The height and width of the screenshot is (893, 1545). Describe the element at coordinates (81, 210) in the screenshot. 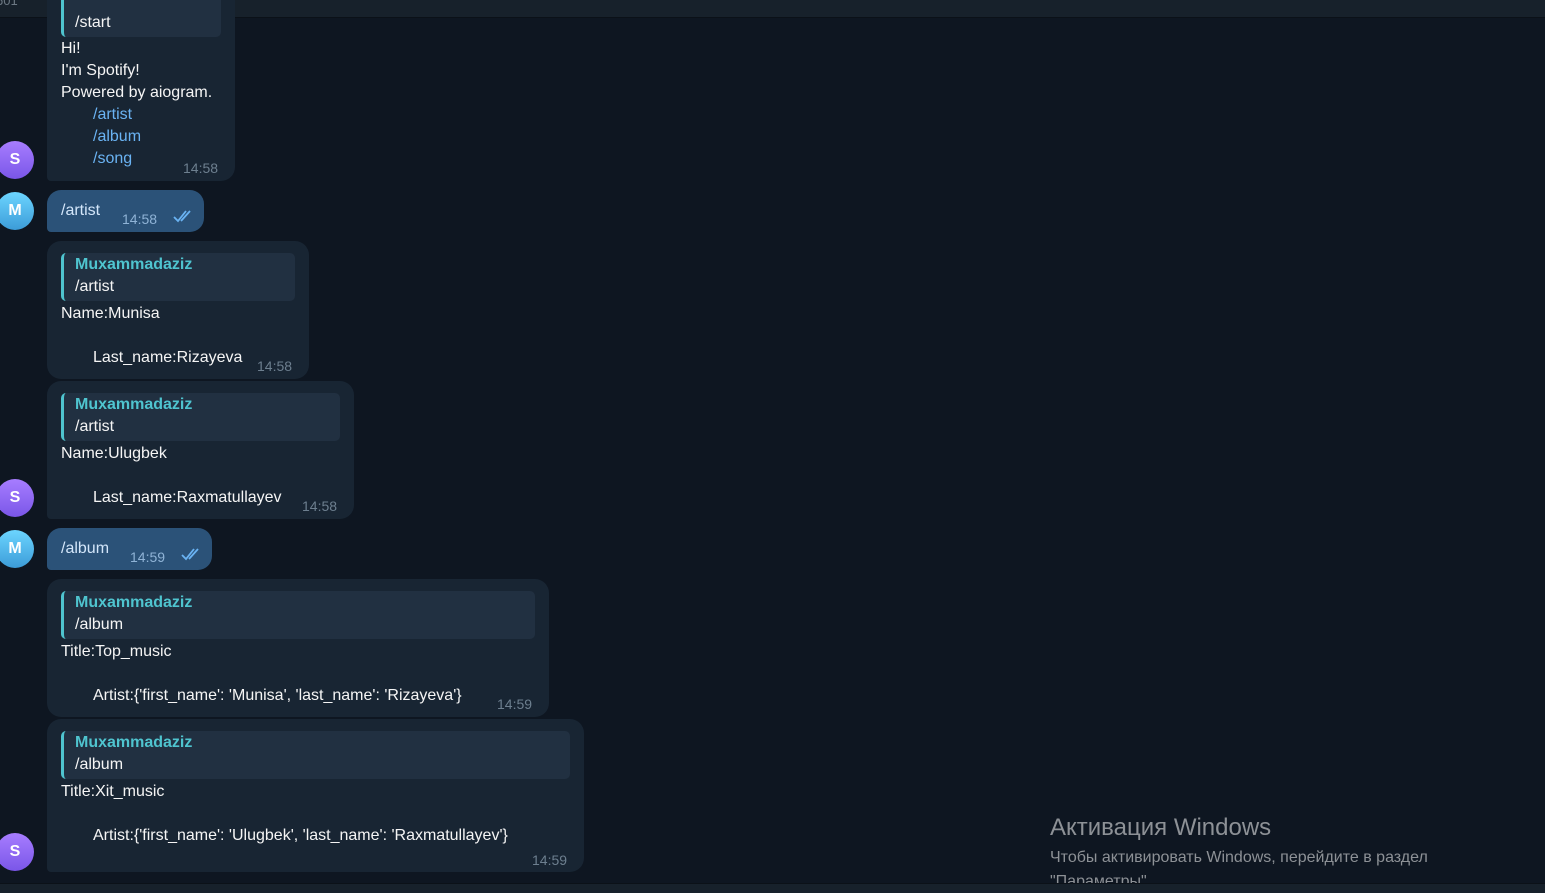

I see `message-text: /artist` at that location.